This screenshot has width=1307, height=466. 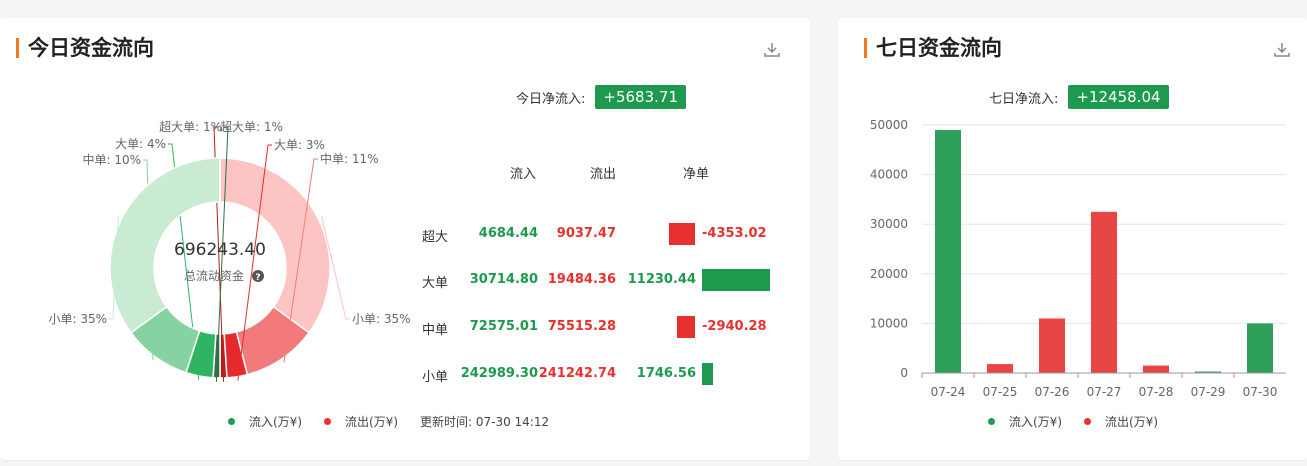 I want to click on flow-row-in: 242989.30, so click(x=499, y=373).